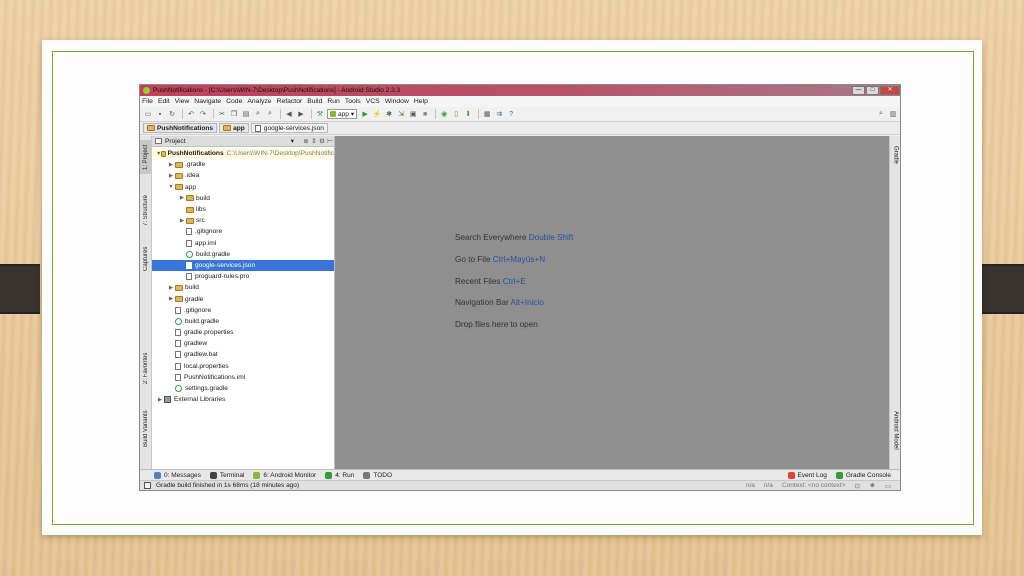  Describe the element at coordinates (893, 114) in the screenshot. I see `layout-icon: ▥` at that location.